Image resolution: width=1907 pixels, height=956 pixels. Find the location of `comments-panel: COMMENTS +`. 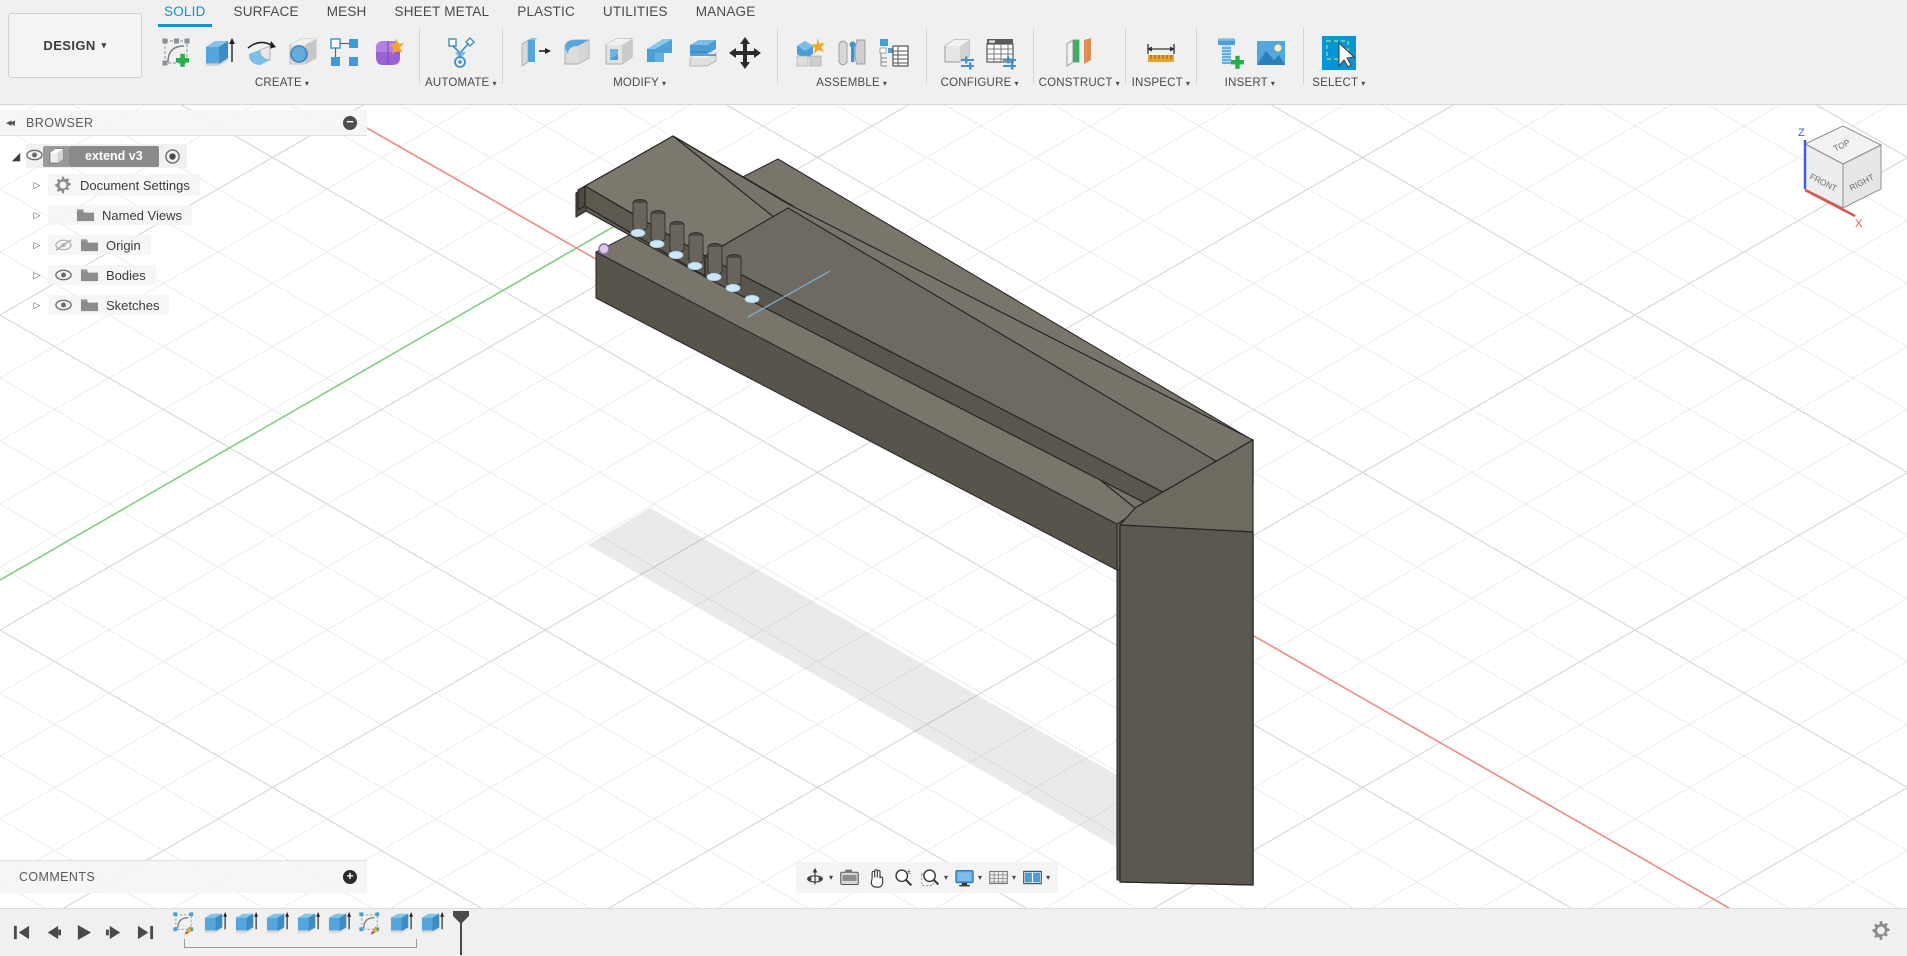

comments-panel: COMMENTS + is located at coordinates (183, 876).